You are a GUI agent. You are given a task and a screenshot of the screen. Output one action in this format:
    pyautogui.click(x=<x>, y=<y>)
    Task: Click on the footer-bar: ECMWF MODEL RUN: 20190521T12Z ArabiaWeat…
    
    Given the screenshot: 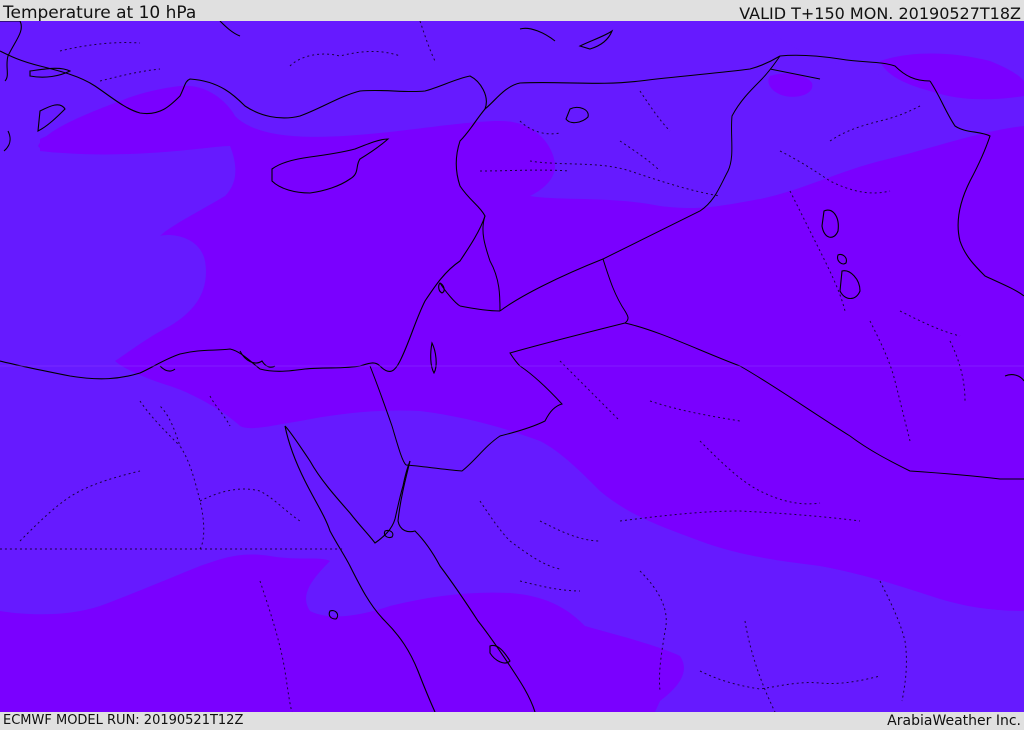 What is the action you would take?
    pyautogui.click(x=512, y=720)
    